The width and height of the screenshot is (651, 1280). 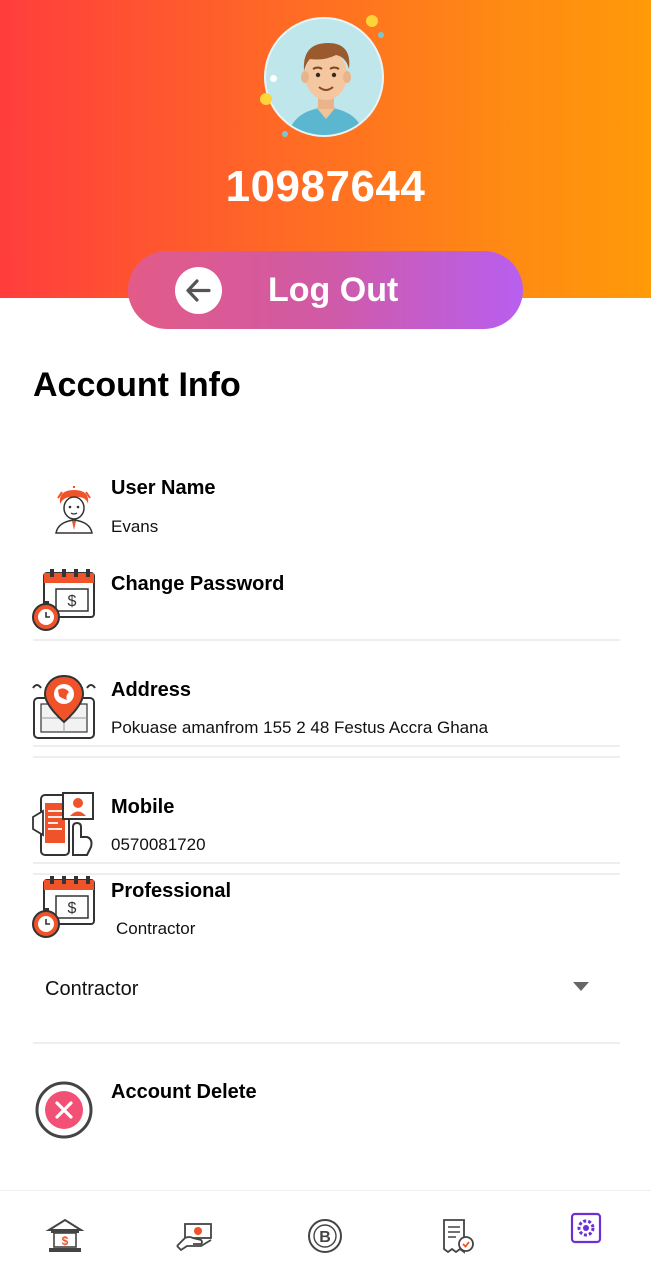 I want to click on user-name-row: User Name Evans, so click(x=325, y=505).